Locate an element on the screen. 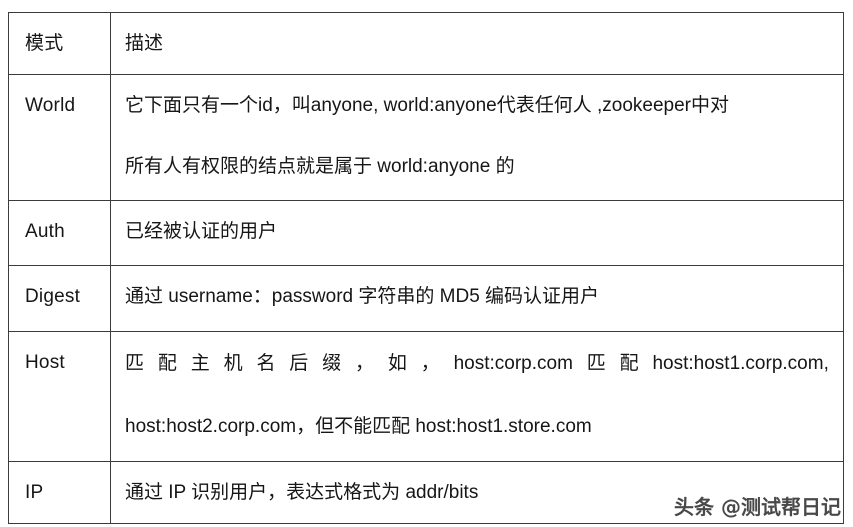  justified-segment: host:host1.corp.com, is located at coordinates (740, 364).